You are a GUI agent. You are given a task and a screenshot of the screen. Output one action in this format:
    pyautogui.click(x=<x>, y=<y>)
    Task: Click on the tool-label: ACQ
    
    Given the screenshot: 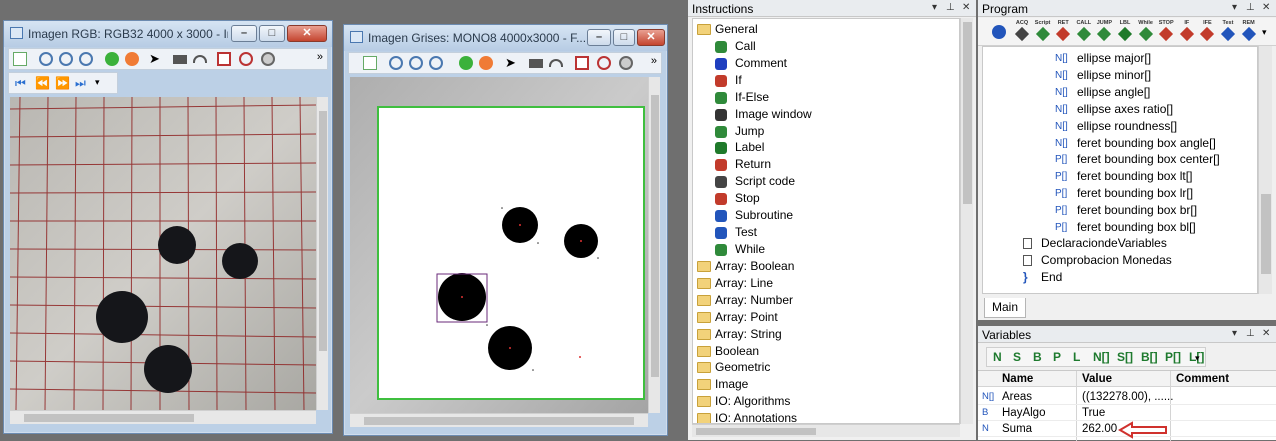 What is the action you would take?
    pyautogui.click(x=1022, y=23)
    